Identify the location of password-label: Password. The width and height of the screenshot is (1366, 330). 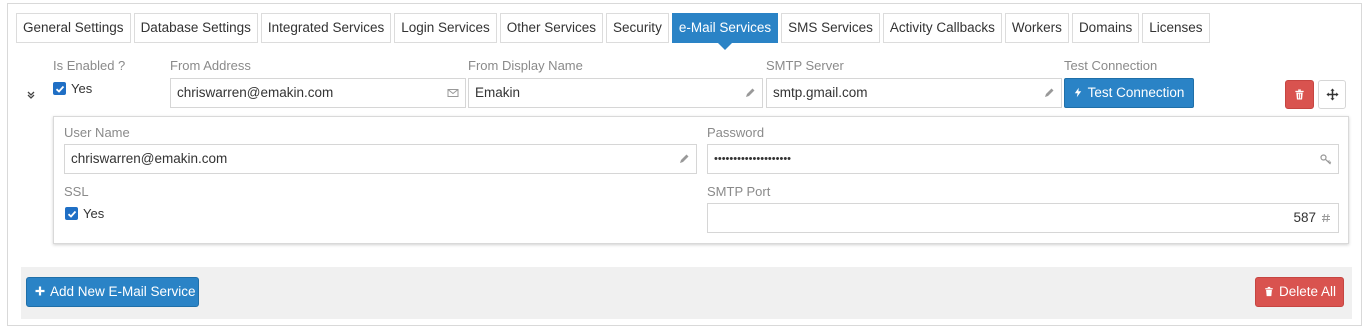
(736, 132).